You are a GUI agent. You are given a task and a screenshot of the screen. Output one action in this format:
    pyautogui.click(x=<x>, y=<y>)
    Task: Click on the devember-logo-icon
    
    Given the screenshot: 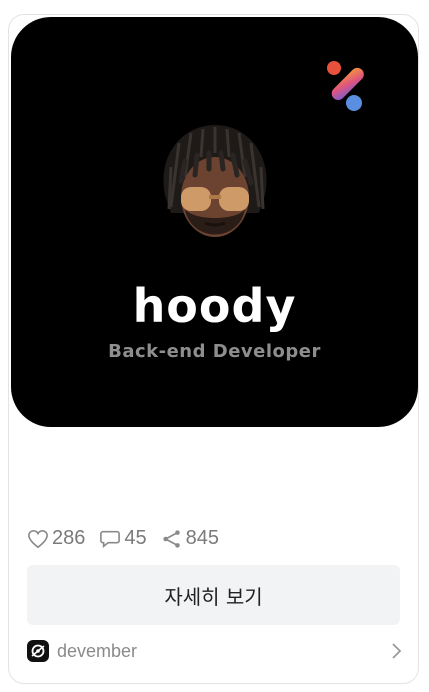 What is the action you would take?
    pyautogui.click(x=38, y=651)
    